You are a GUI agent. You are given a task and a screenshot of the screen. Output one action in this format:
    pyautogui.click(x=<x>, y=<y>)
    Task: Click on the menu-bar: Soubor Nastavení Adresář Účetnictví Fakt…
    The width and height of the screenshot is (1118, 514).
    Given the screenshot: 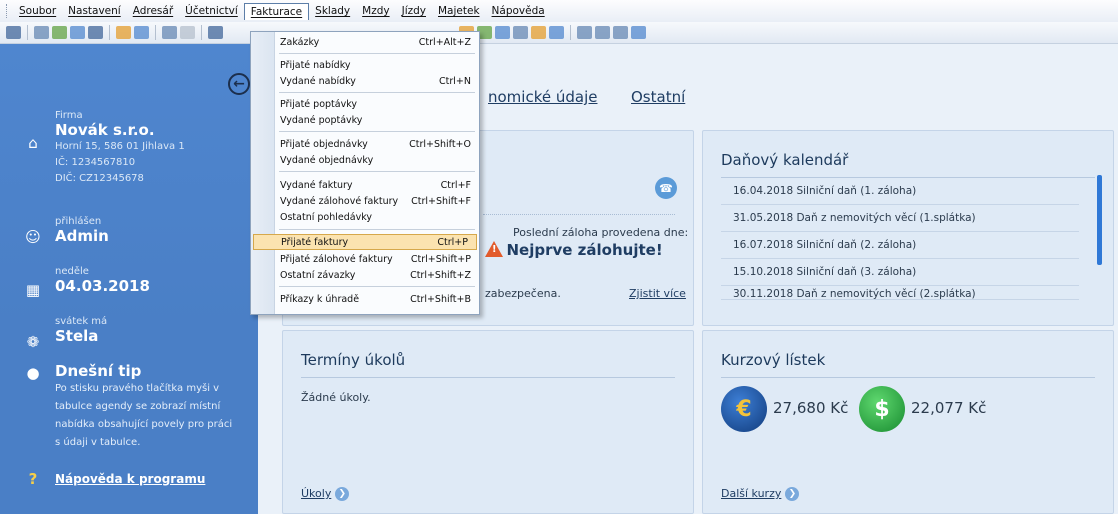 What is the action you would take?
    pyautogui.click(x=559, y=11)
    